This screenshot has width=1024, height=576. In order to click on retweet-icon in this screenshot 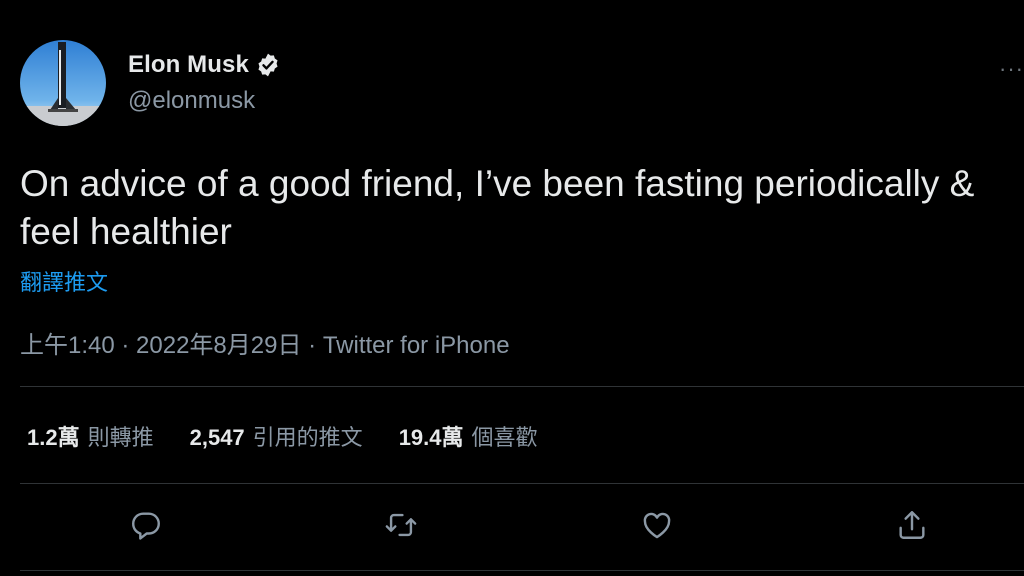, I will do `click(401, 525)`.